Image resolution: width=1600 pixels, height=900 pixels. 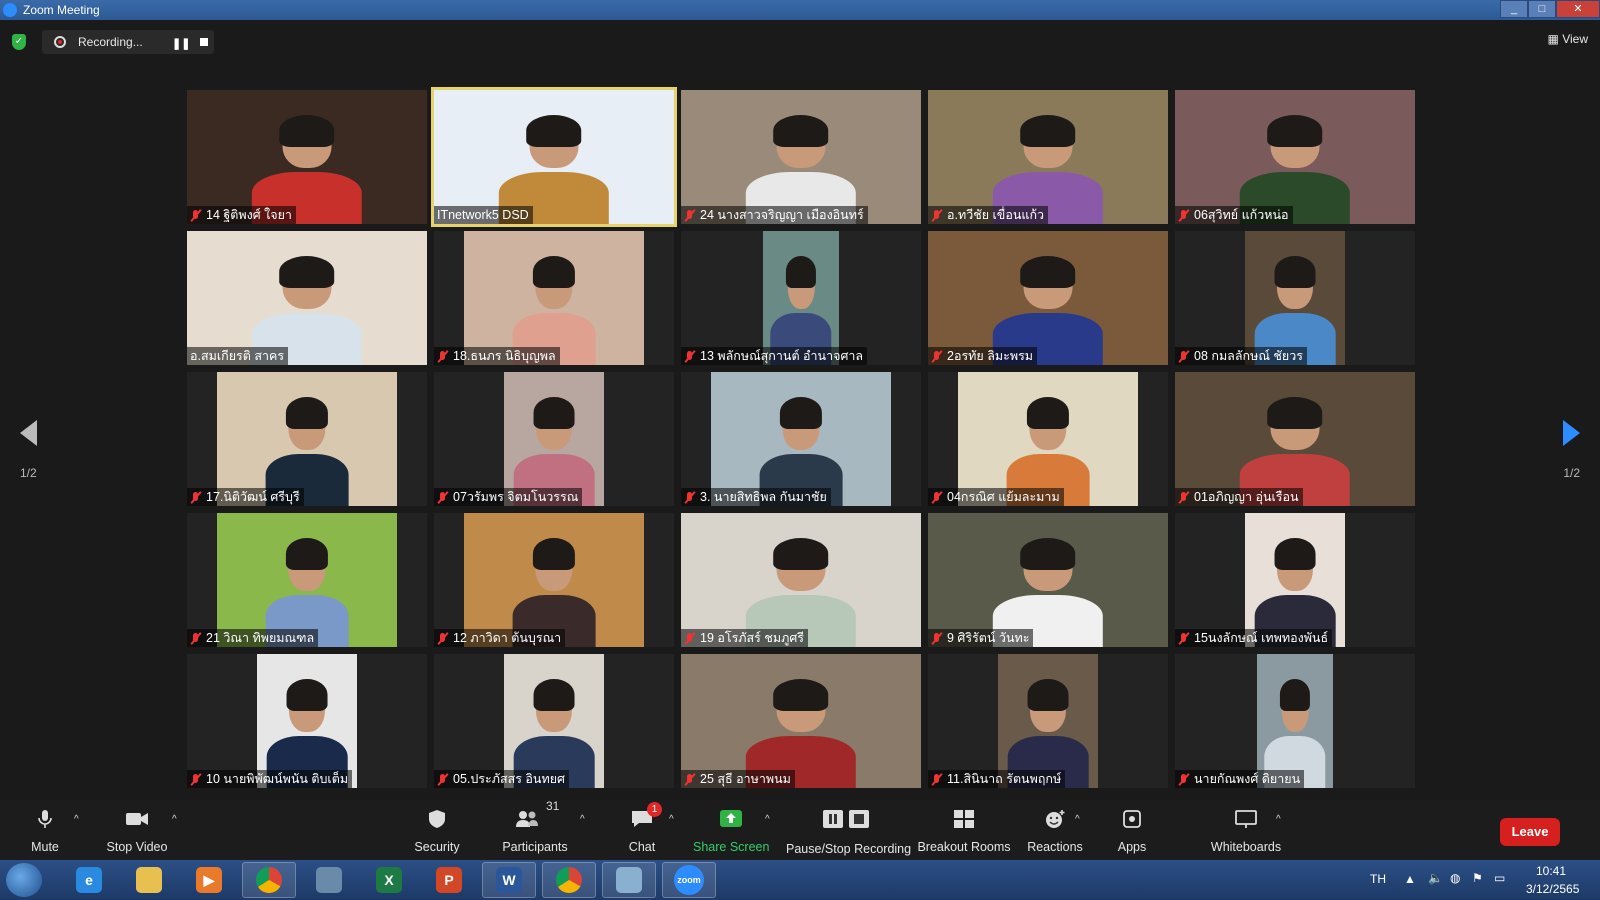 I want to click on participant-name-bar: 25 สุธี อาษาพนม, so click(x=738, y=779).